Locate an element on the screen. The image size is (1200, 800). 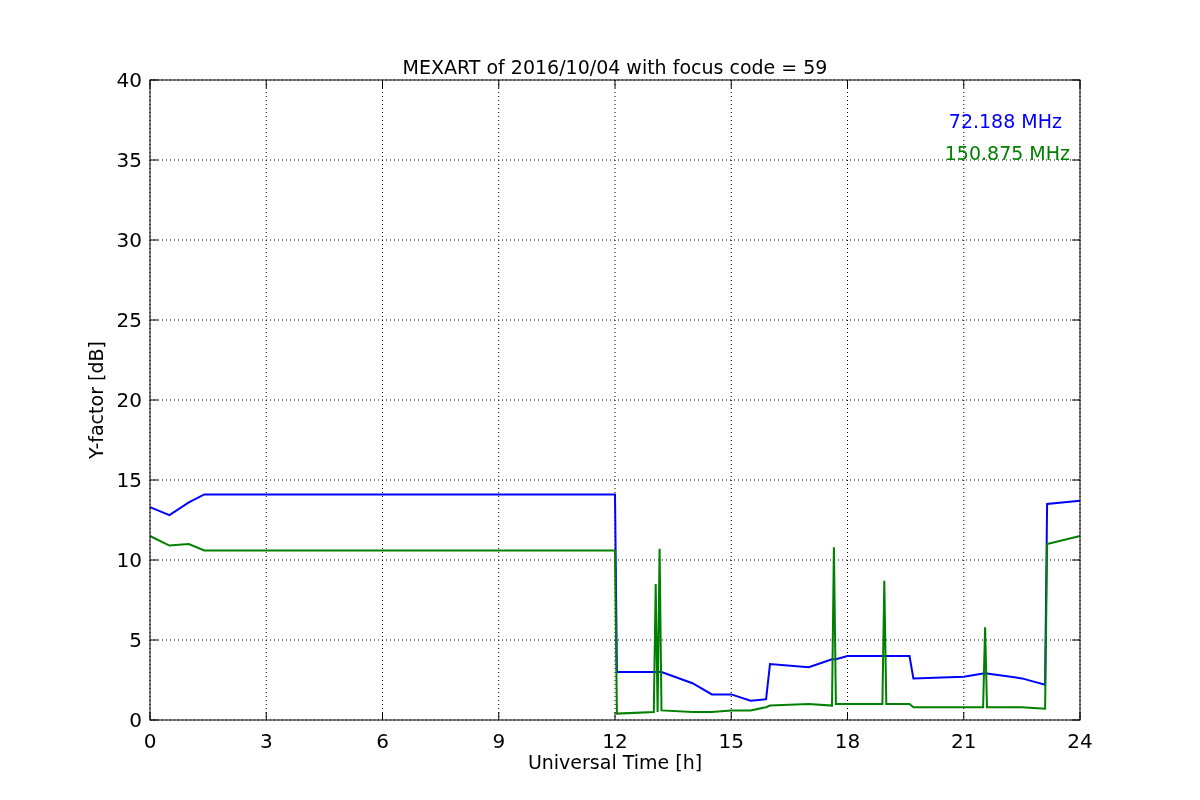
legend-label: 72.188 MHz is located at coordinates (1005, 121).